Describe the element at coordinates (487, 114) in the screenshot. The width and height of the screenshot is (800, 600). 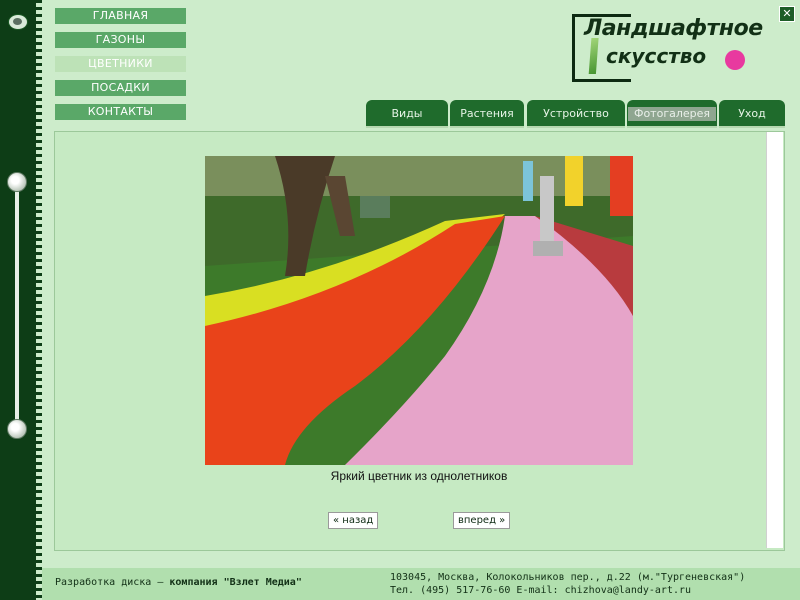
I see `tab-plants: Растения` at that location.